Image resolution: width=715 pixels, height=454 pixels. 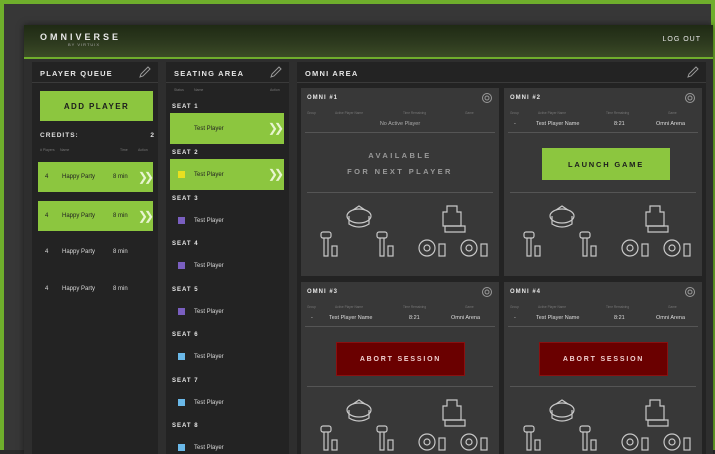 I want to click on queue-col-action: Action, so click(x=143, y=150).